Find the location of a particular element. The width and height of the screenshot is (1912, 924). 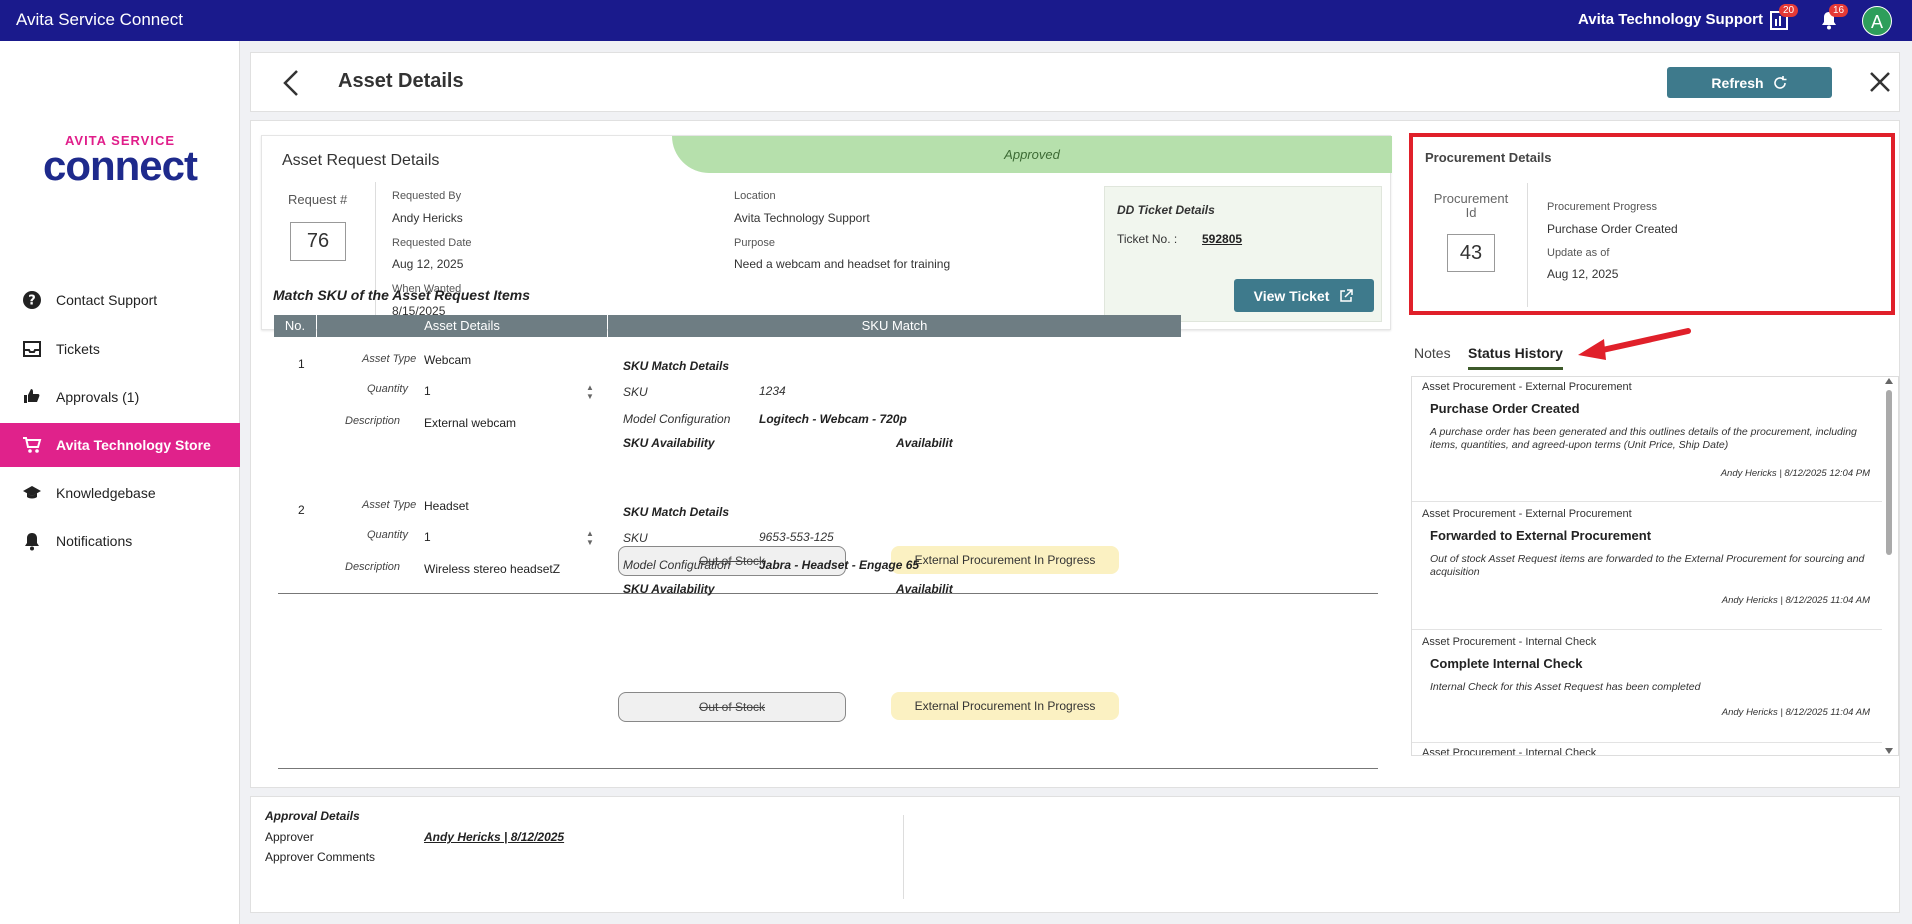

ticket-number-label: Ticket No. : is located at coordinates (1147, 239).